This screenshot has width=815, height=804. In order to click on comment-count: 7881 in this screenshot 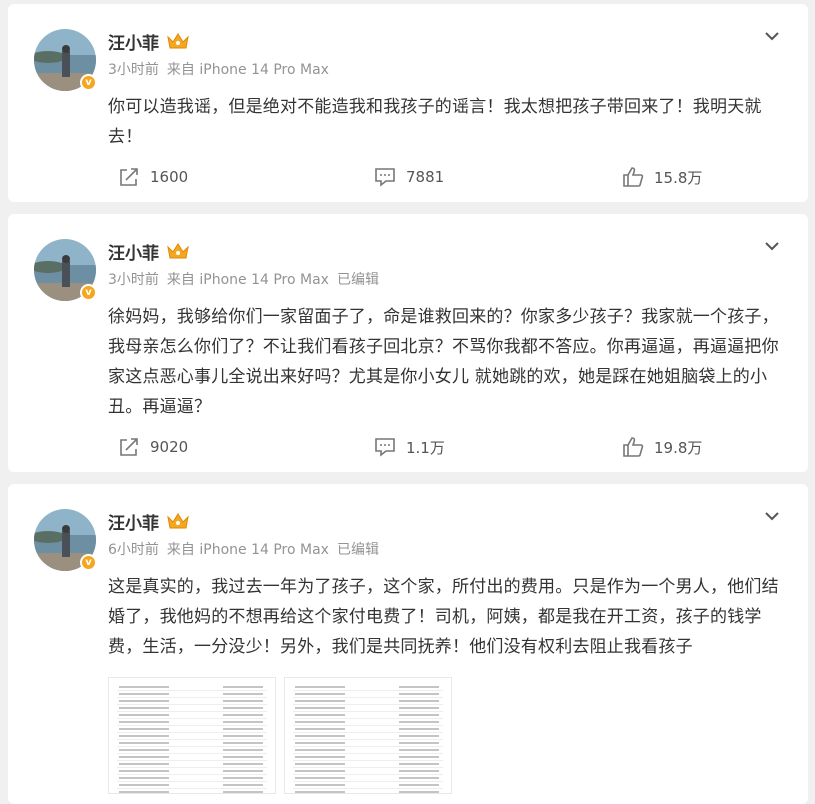, I will do `click(425, 177)`.